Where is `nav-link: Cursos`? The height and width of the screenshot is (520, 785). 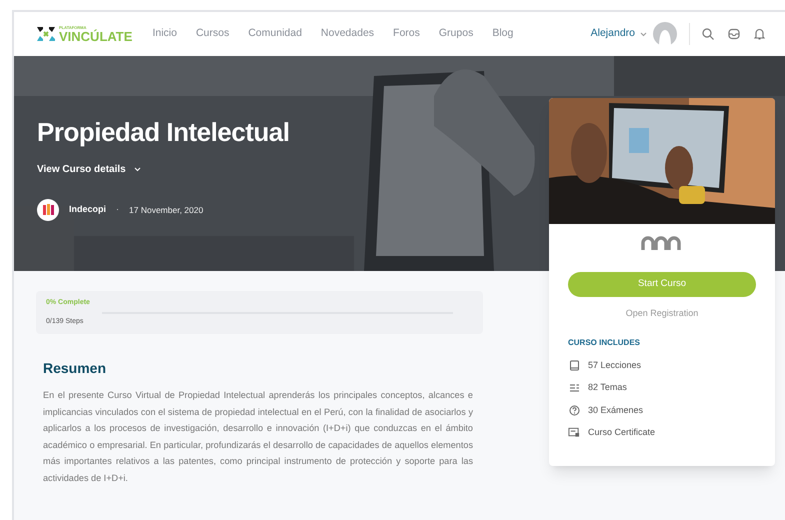
nav-link: Cursos is located at coordinates (213, 34).